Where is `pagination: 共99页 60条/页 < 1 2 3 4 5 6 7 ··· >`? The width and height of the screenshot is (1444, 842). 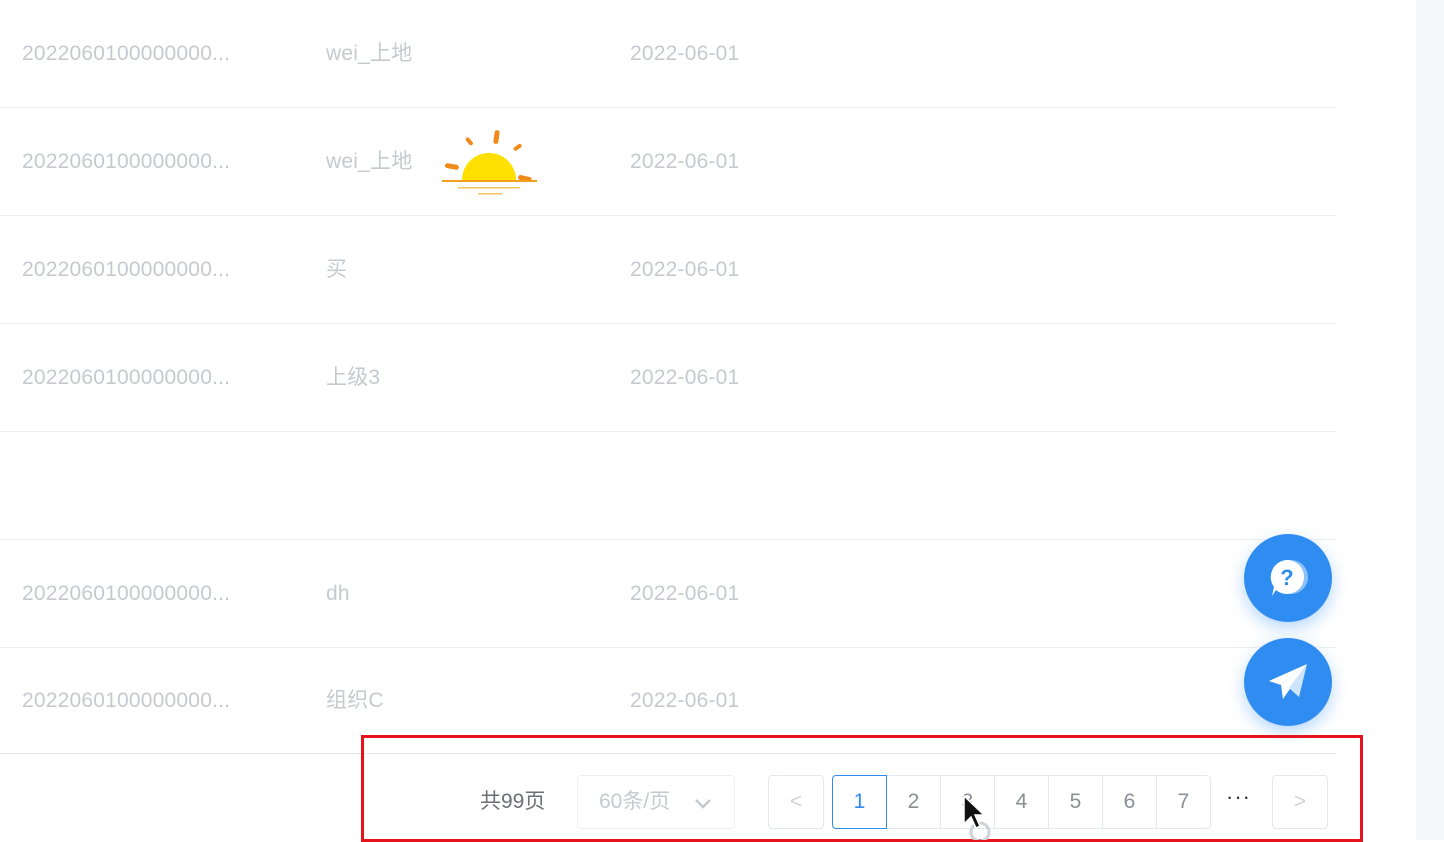
pagination: 共99页 60条/页 < 1 2 3 4 5 6 7 ··· > is located at coordinates (708, 796).